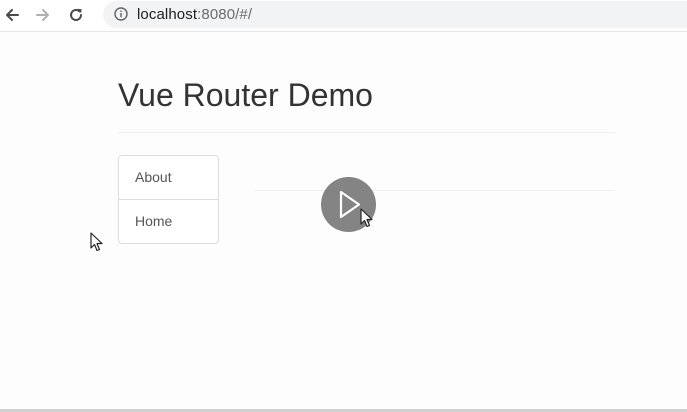 This screenshot has width=687, height=412. I want to click on url-host: localhost, so click(167, 14).